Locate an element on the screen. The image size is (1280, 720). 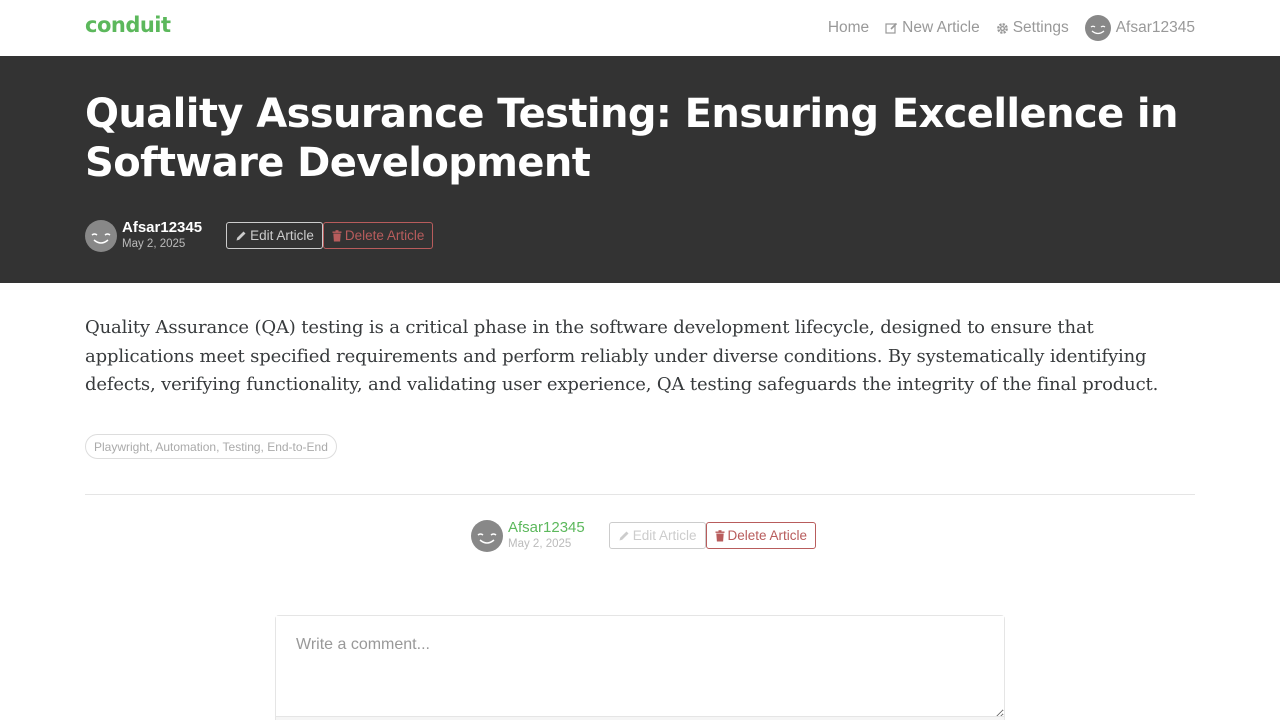
nav-home: Home is located at coordinates (848, 28).